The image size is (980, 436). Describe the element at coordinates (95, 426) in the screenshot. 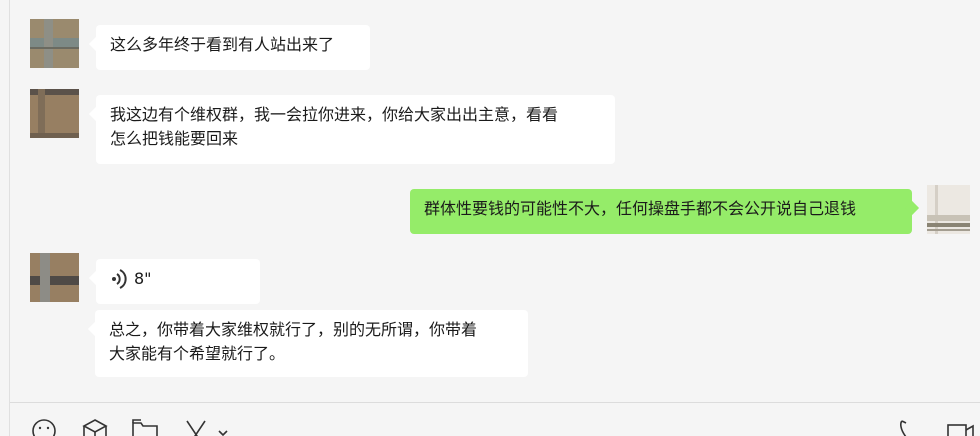

I see `box-icon` at that location.